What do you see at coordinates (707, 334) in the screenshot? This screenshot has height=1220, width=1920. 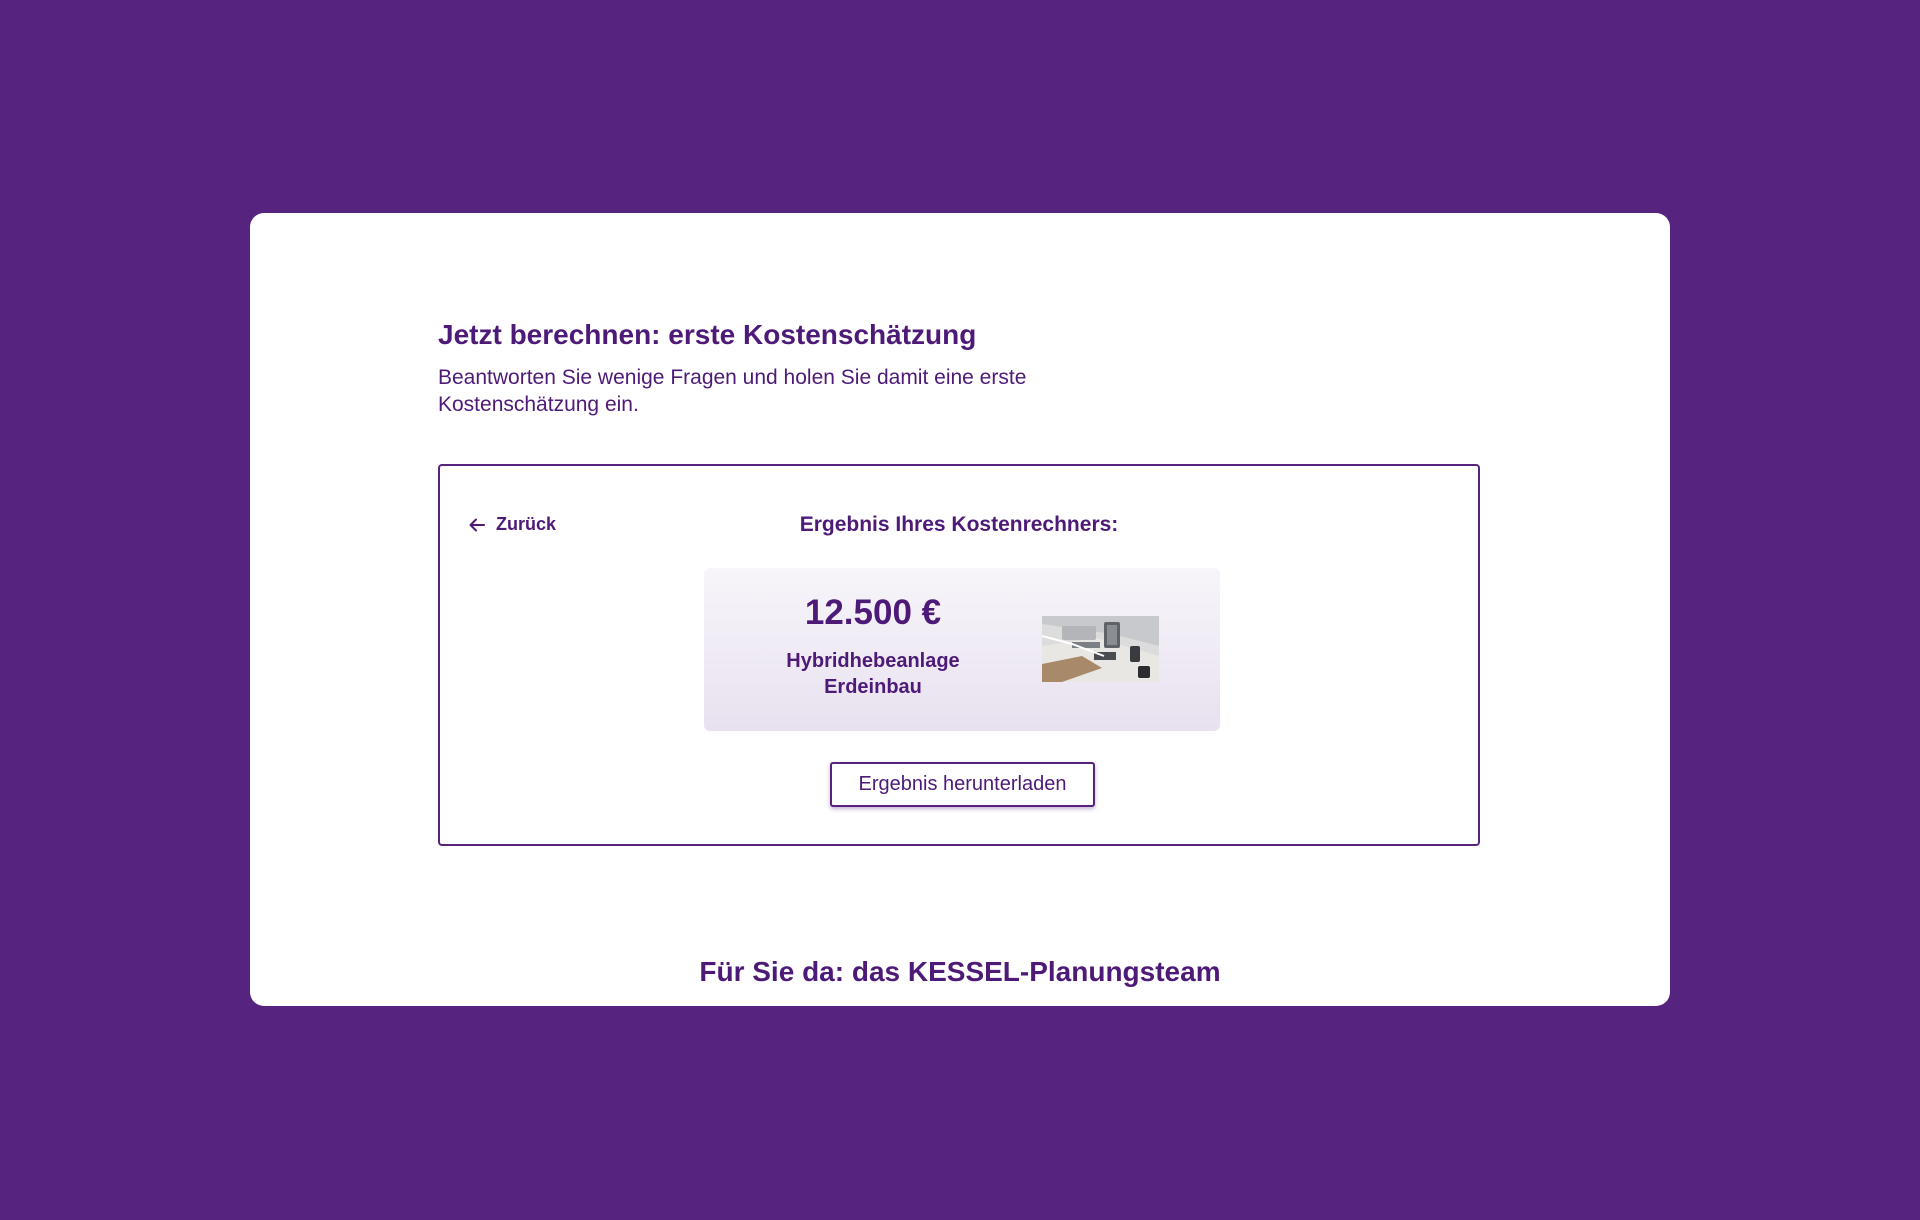 I see `page-title: Jetzt berechnen: erste Kostenschätzung` at bounding box center [707, 334].